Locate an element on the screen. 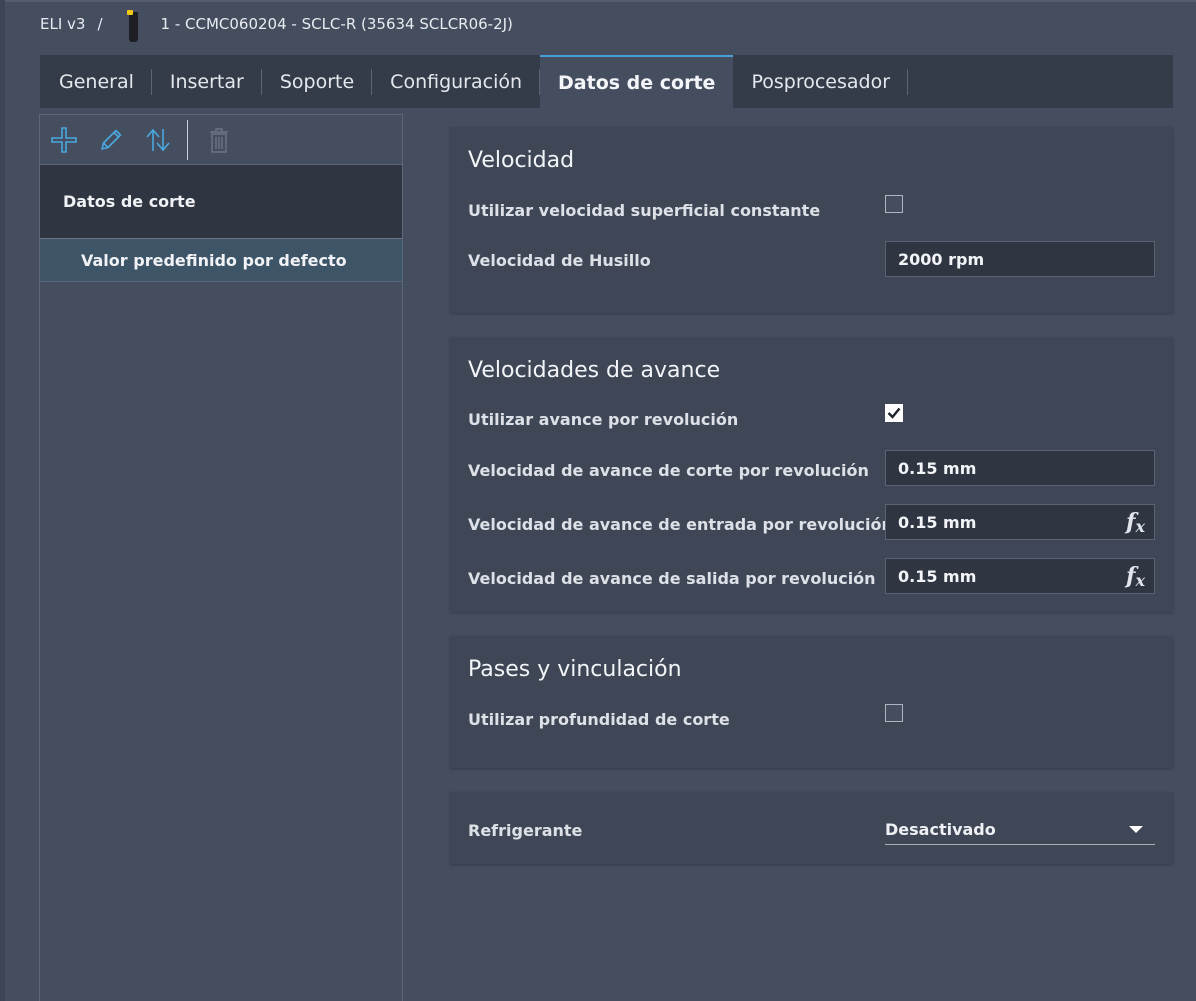 The width and height of the screenshot is (1196, 1001). presets-toolbar is located at coordinates (221, 140).